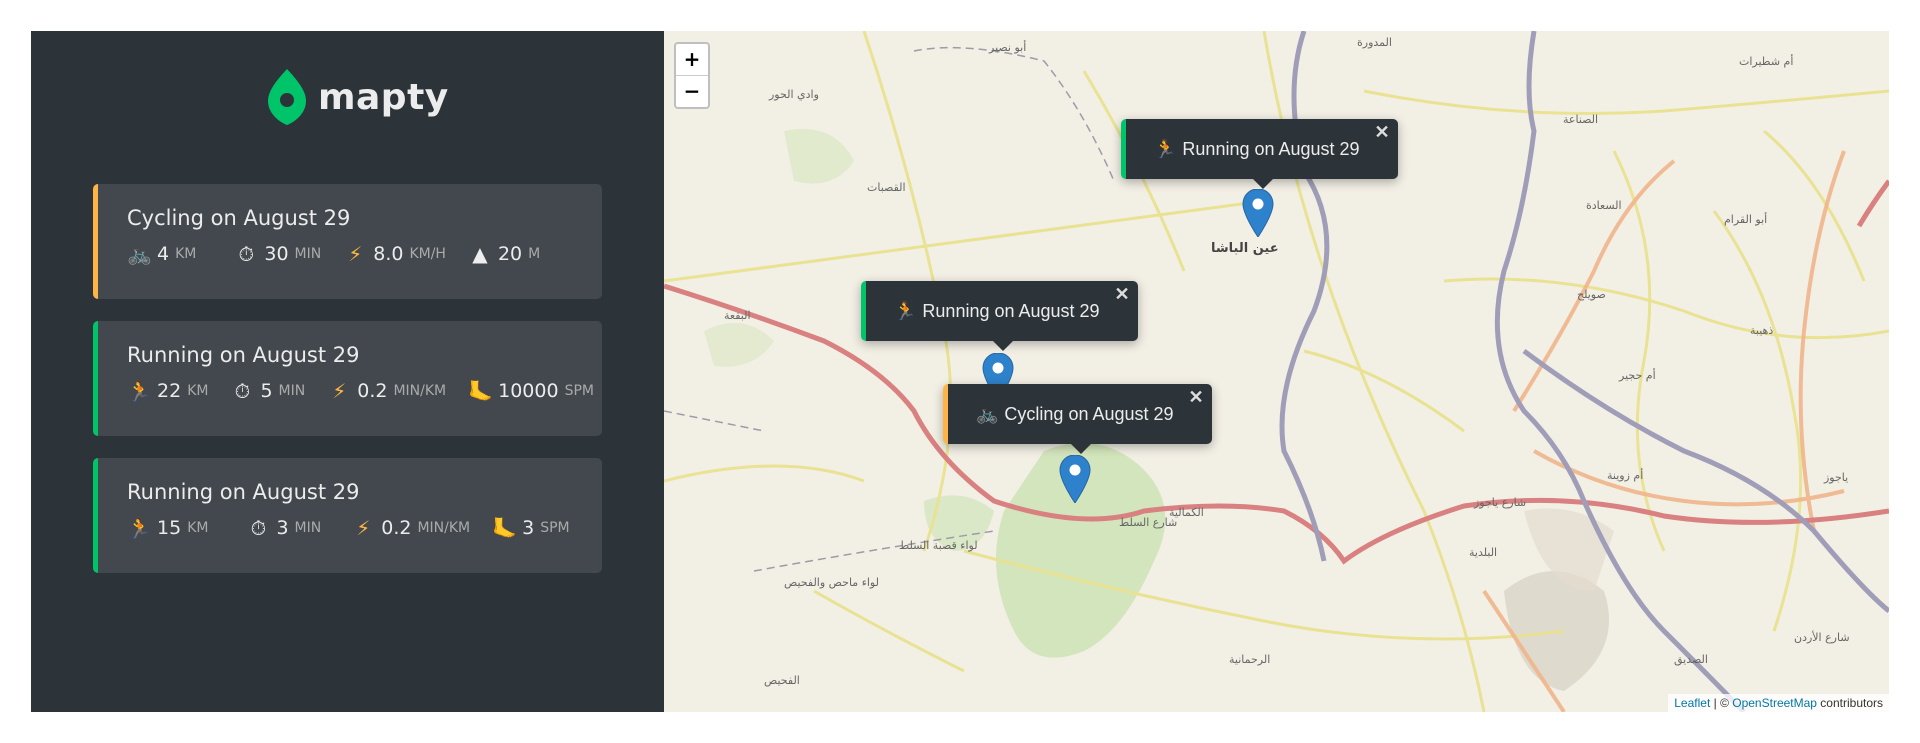 The width and height of the screenshot is (1920, 743). Describe the element at coordinates (1245, 248) in the screenshot. I see `map-label: عين الباشا` at that location.